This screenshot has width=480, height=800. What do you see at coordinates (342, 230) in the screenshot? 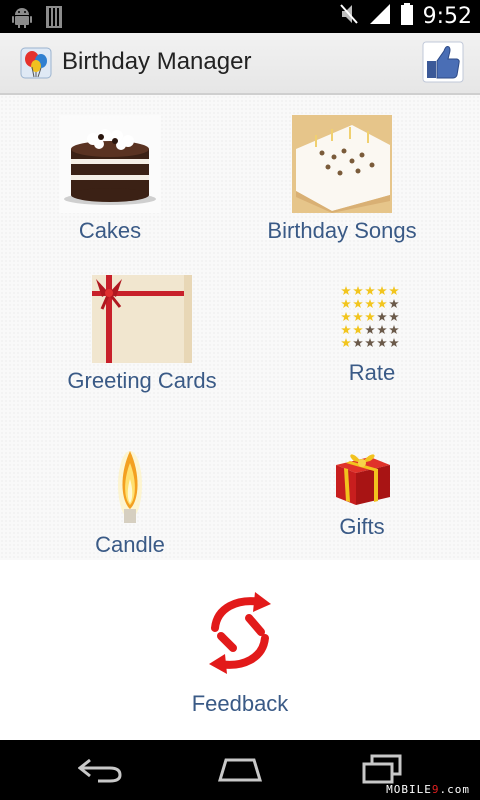
I see `birthday-songs-label: Birthday Songs` at bounding box center [342, 230].